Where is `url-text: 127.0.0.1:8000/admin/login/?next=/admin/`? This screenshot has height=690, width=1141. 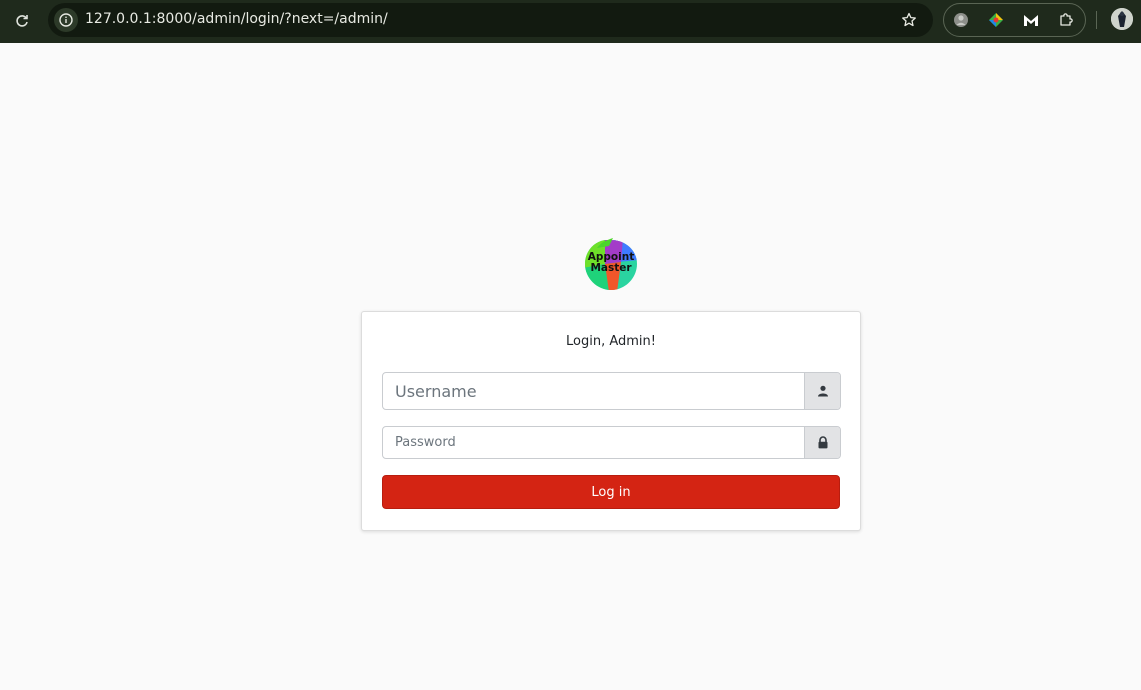 url-text: 127.0.0.1:8000/admin/login/?next=/admin/ is located at coordinates (236, 19).